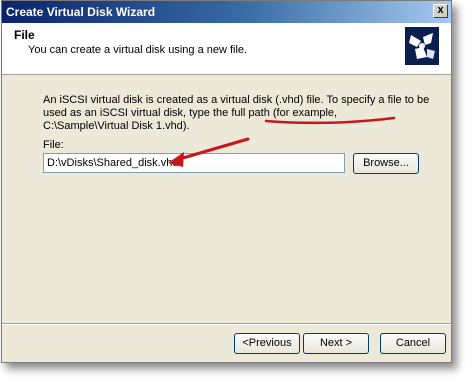 The height and width of the screenshot is (382, 474). What do you see at coordinates (422, 46) in the screenshot?
I see `wizard-disk-icon` at bounding box center [422, 46].